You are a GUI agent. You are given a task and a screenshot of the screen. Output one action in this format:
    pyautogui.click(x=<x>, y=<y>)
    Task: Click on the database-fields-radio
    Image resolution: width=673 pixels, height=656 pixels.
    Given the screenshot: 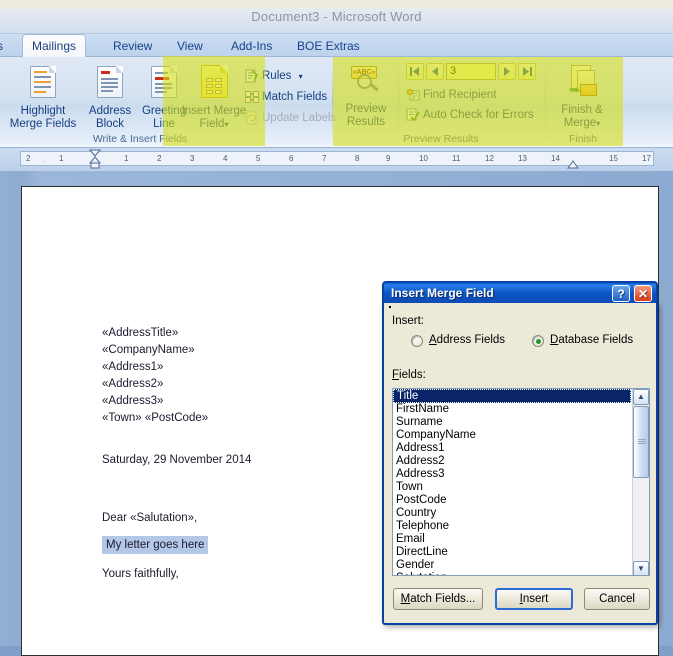 What is the action you would take?
    pyautogui.click(x=538, y=341)
    